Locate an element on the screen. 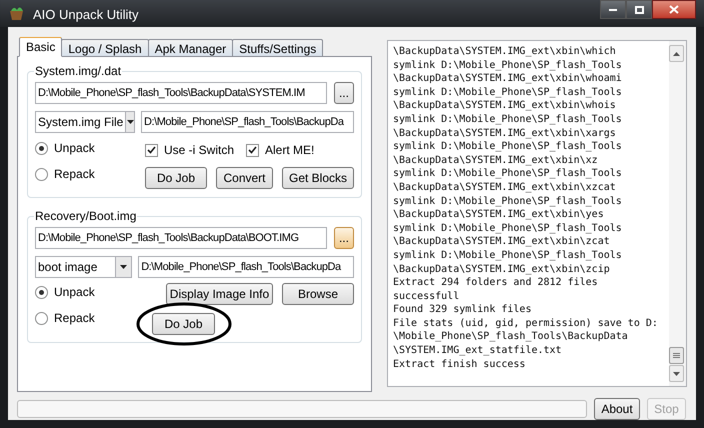  close-button is located at coordinates (674, 9).